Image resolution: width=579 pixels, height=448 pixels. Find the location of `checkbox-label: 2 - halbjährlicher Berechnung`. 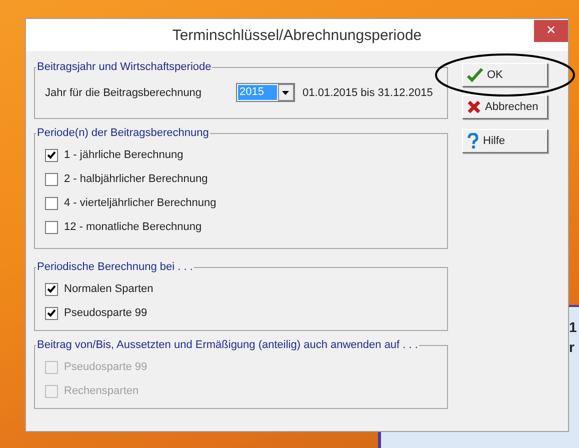

checkbox-label: 2 - halbjährlicher Berechnung is located at coordinates (136, 179).